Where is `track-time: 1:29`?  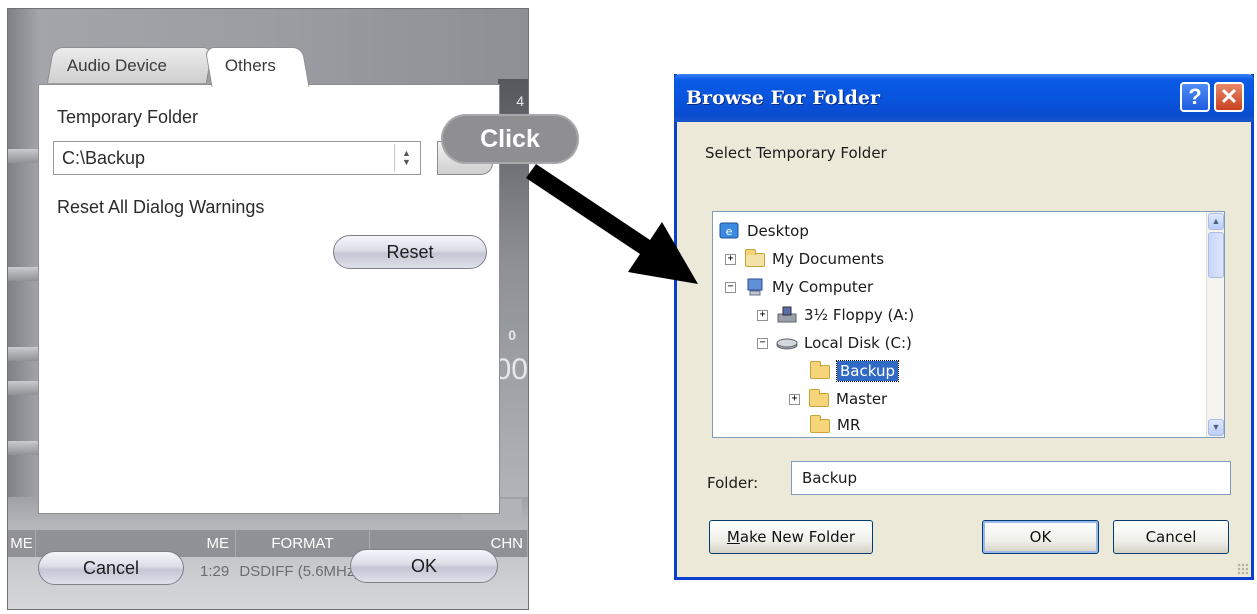
track-time: 1:29 is located at coordinates (215, 571).